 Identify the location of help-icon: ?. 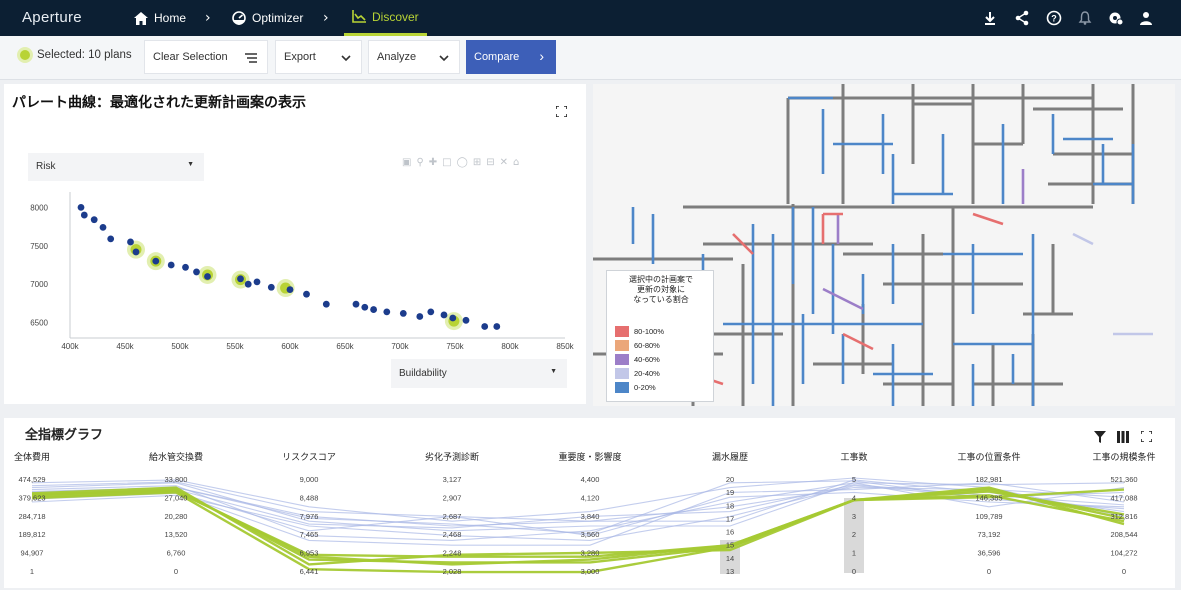
(1054, 18).